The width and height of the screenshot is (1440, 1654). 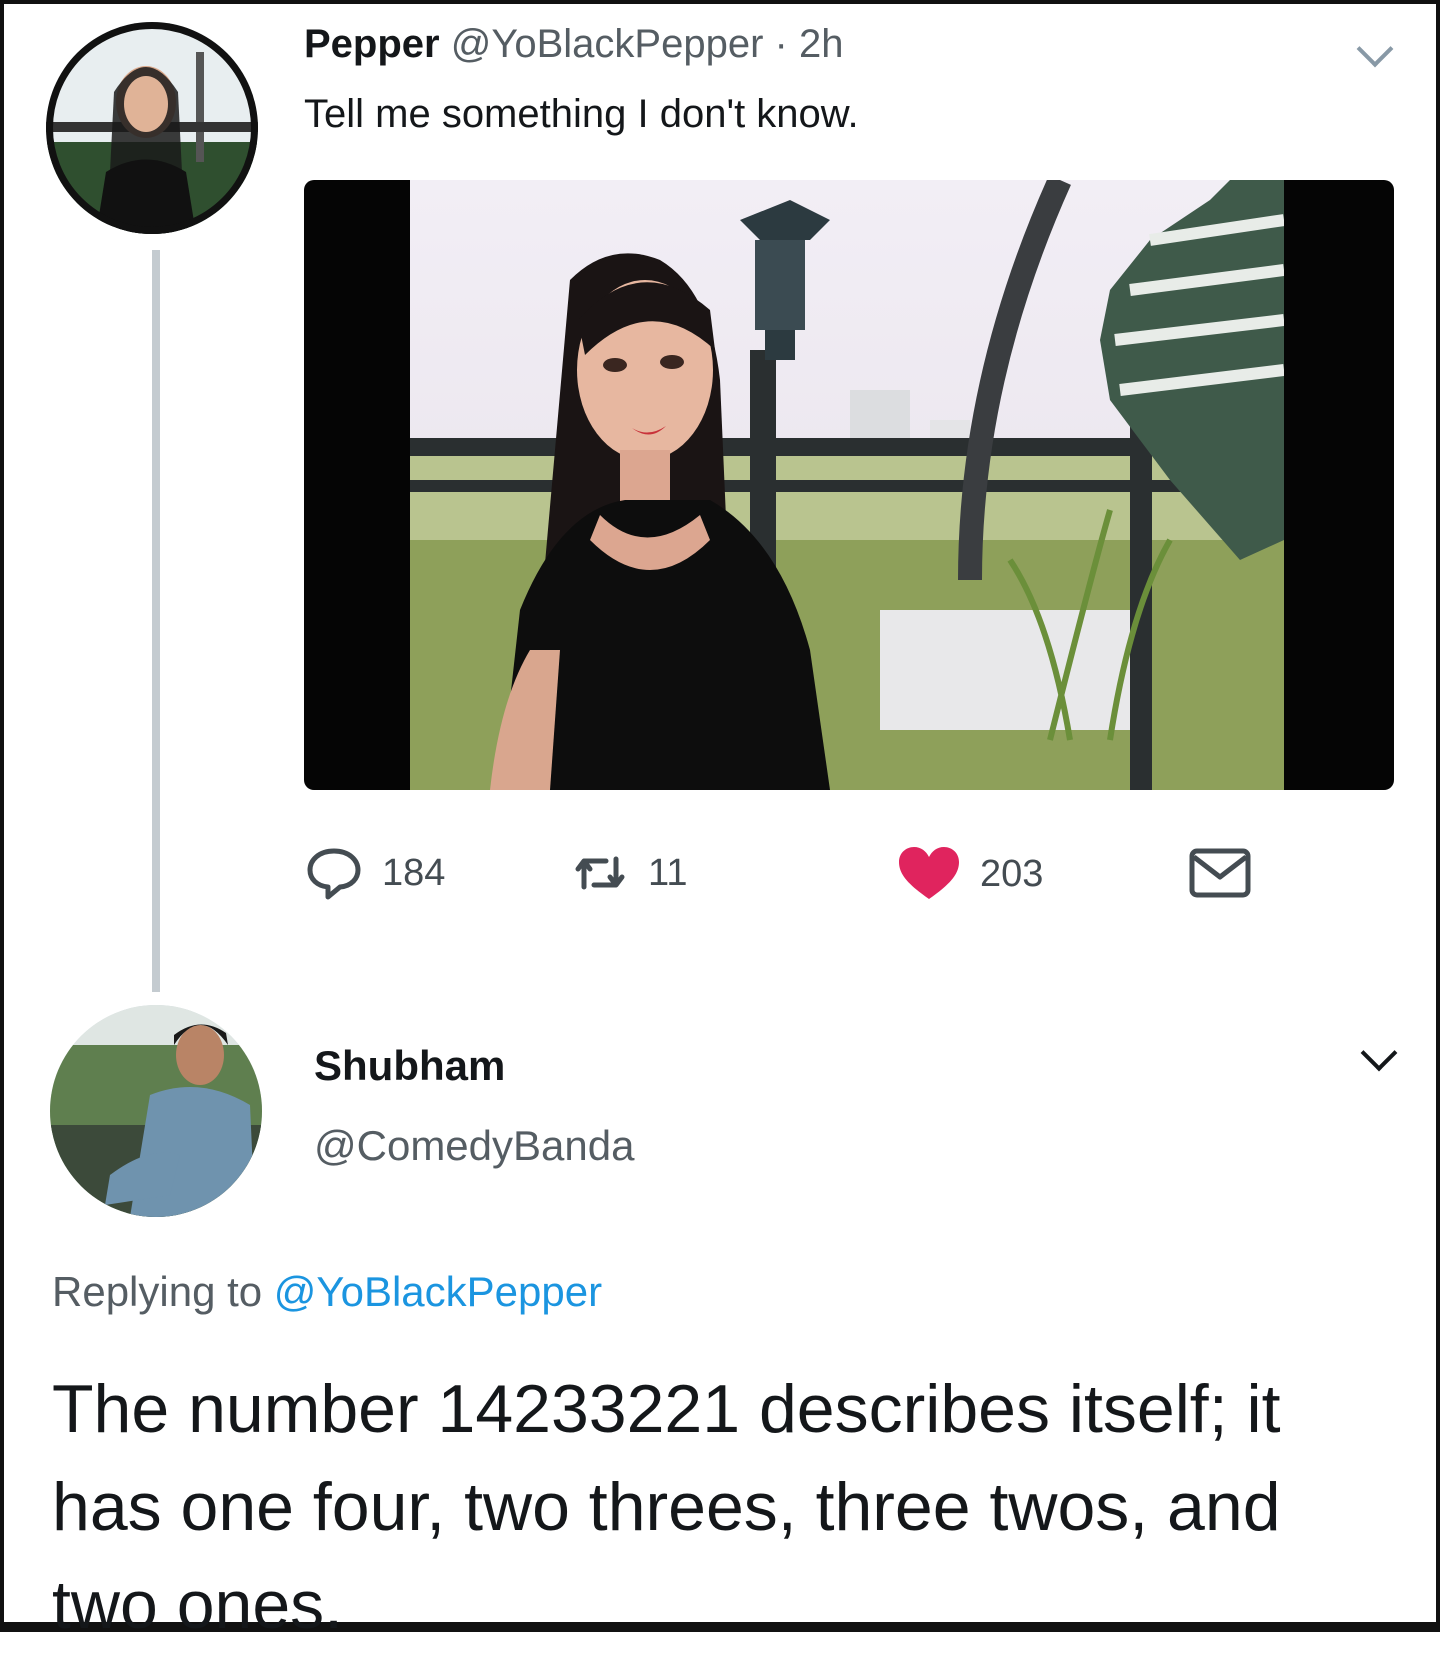 I want to click on replying-to-prefix: Replying to, so click(x=157, y=1291).